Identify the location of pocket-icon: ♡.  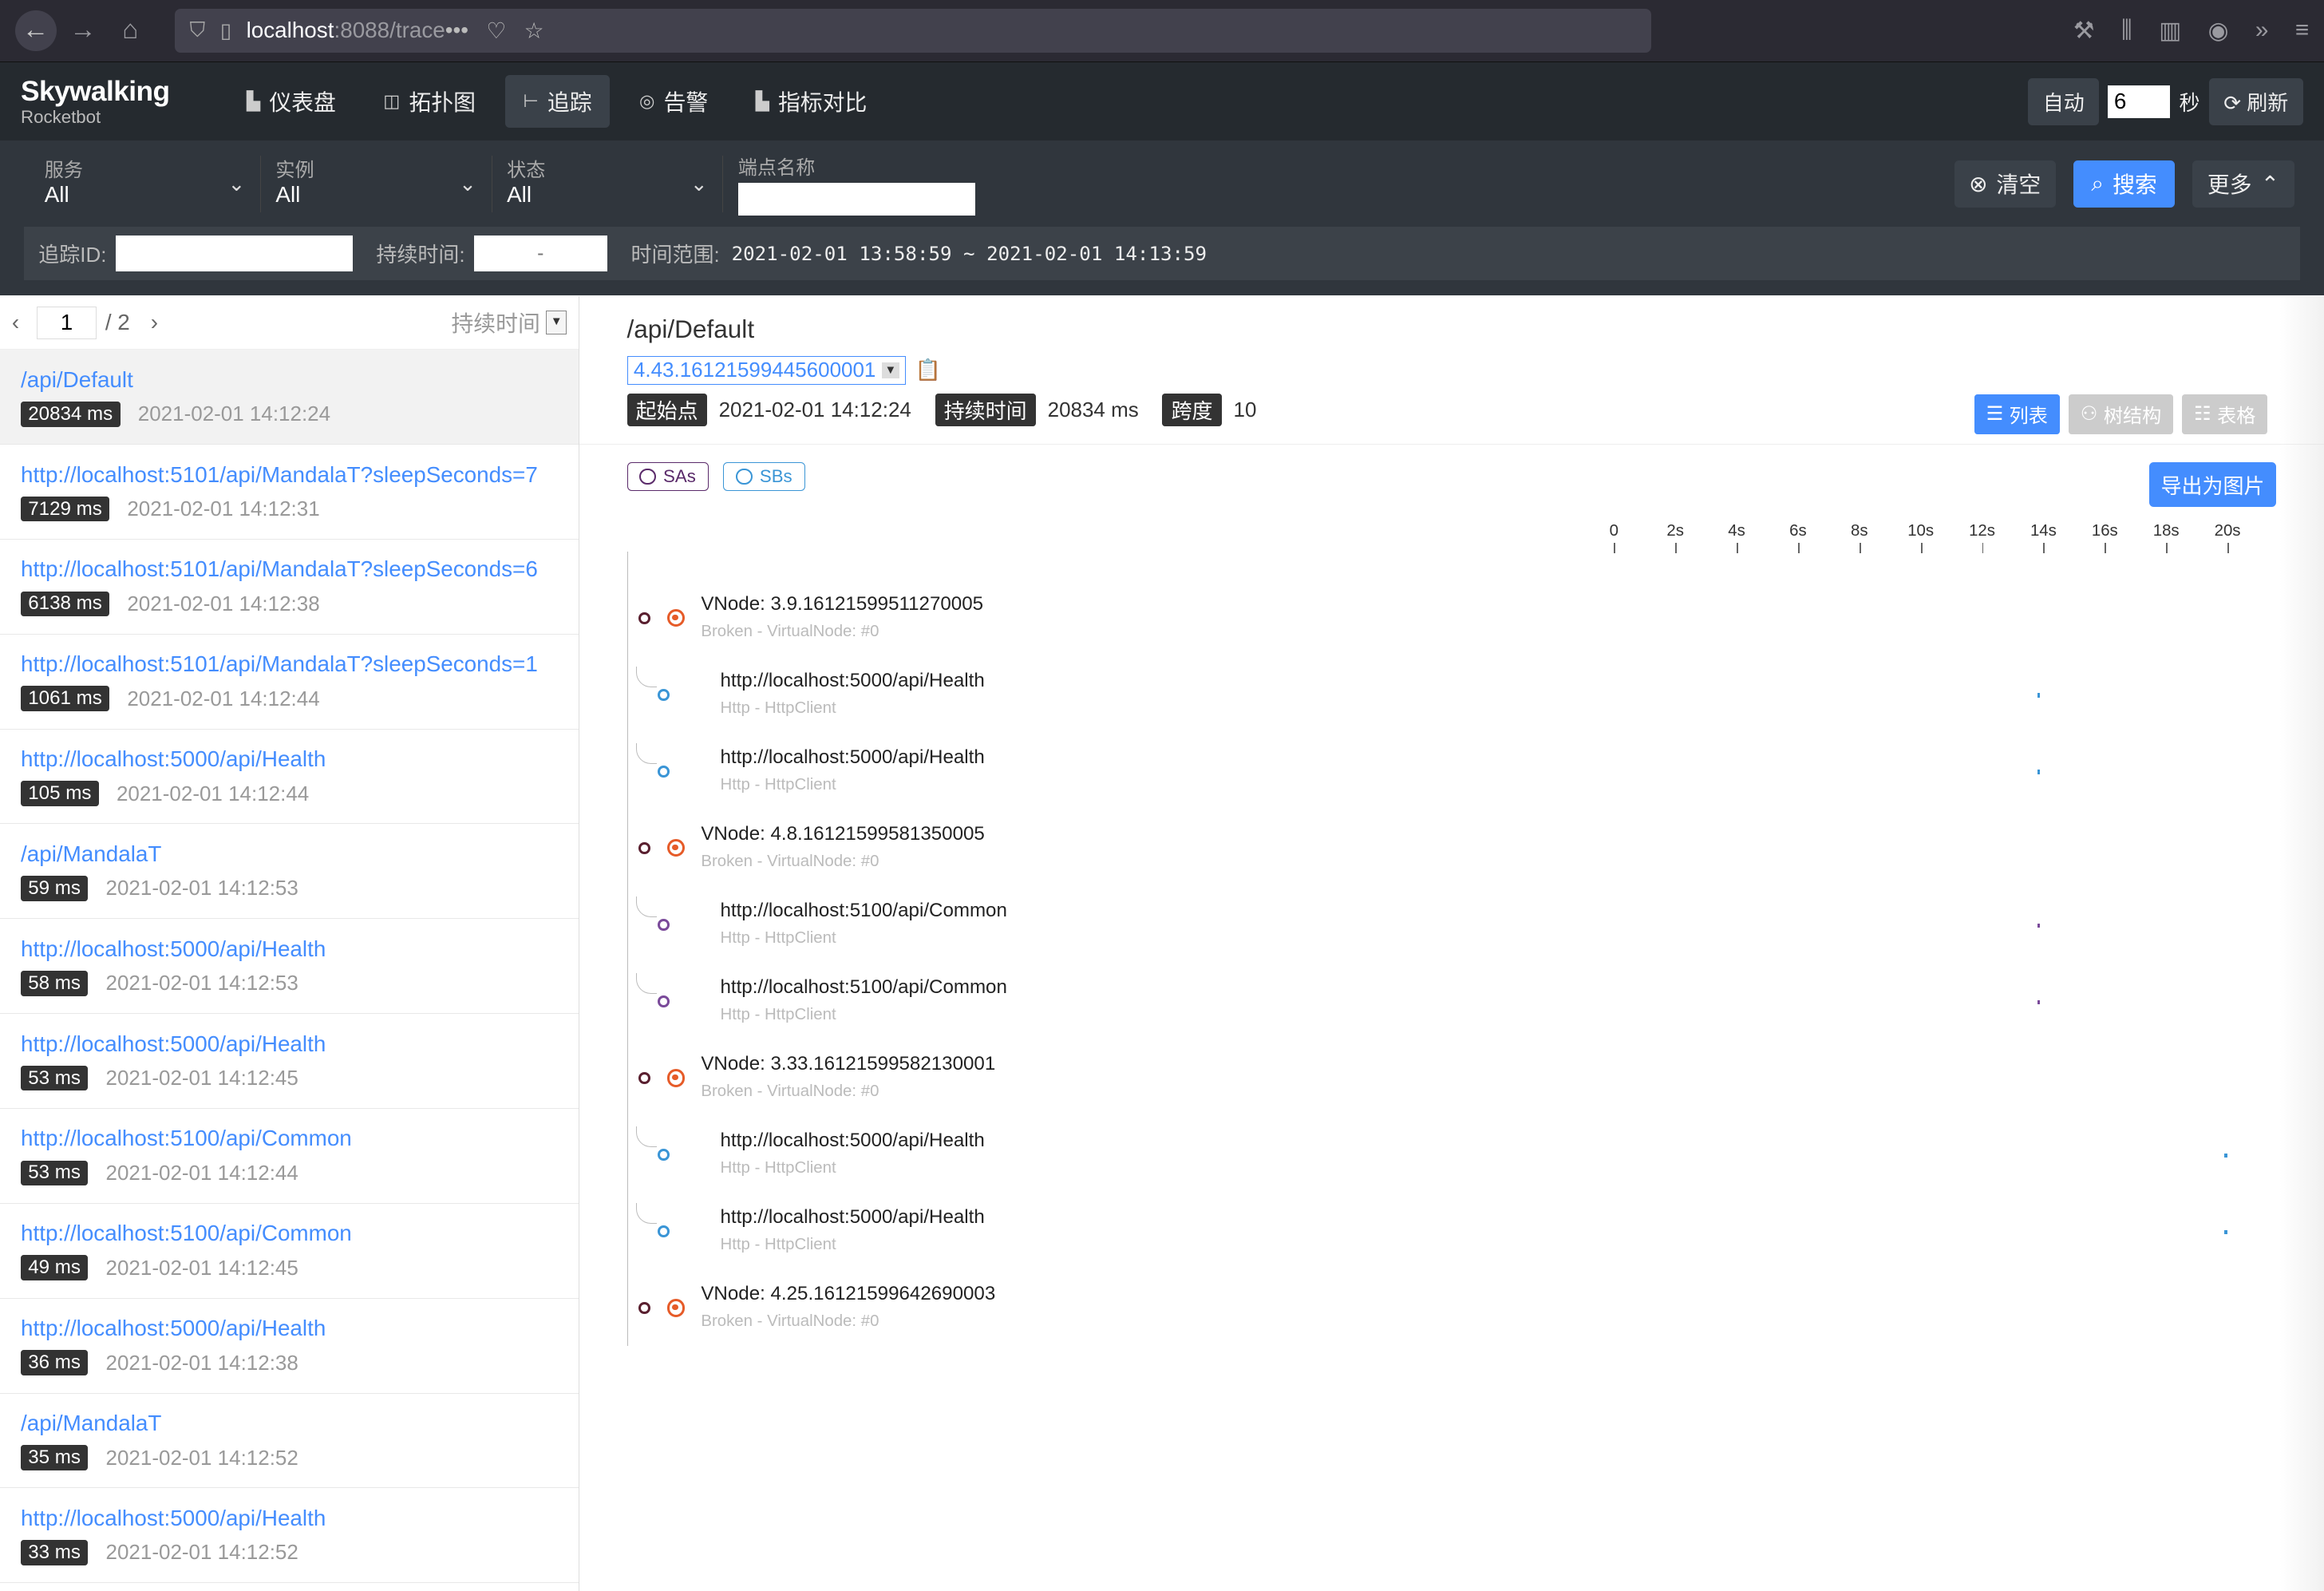
(496, 31).